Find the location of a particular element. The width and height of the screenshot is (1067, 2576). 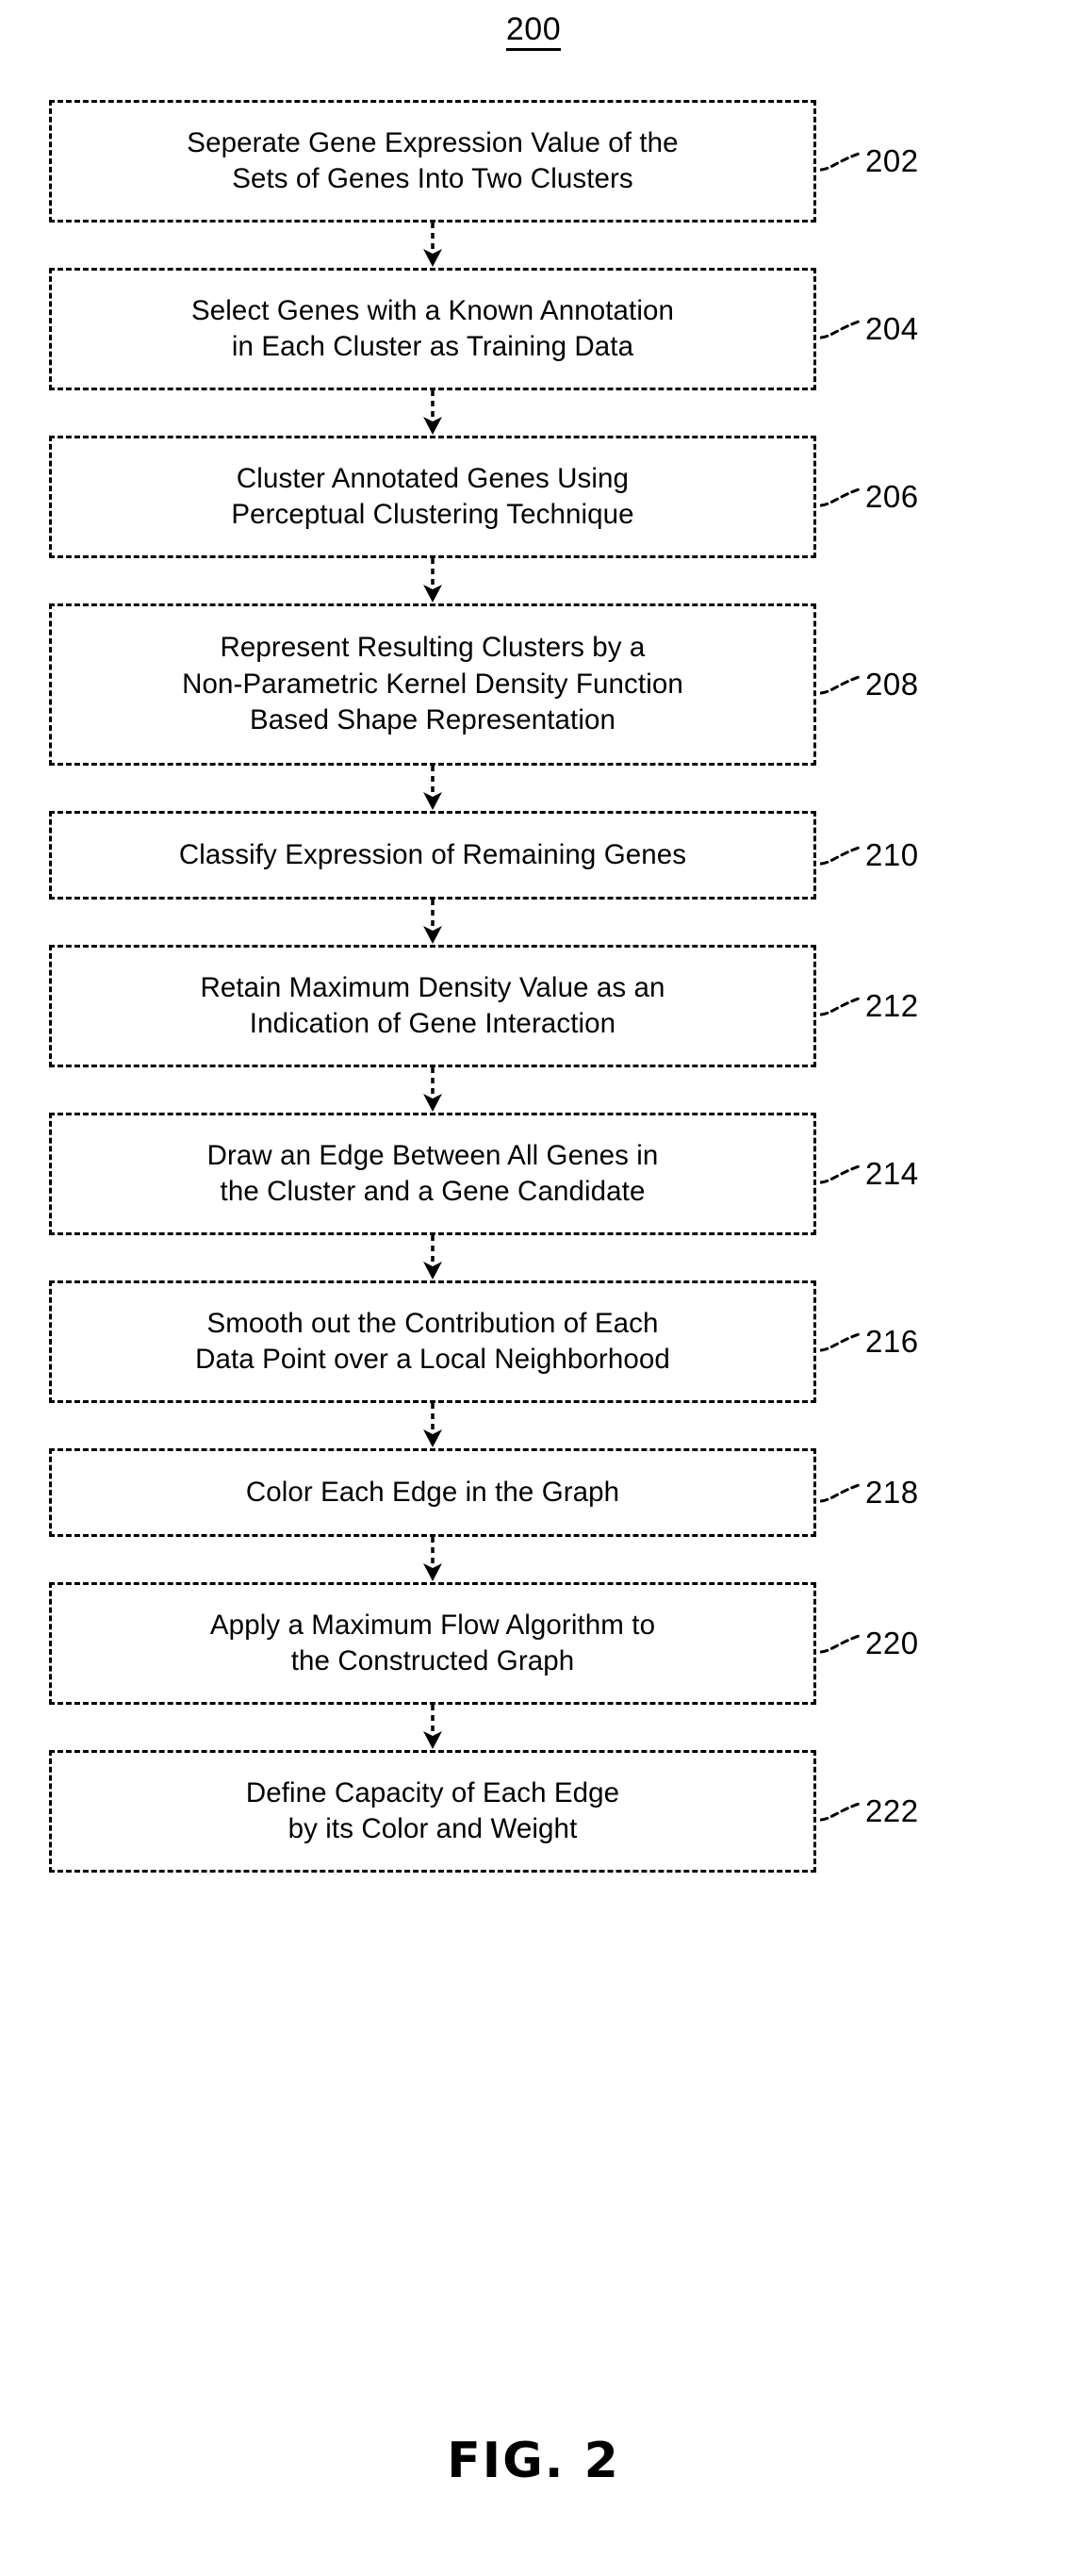

flow-step-label: Color Each Edge in the Graph is located at coordinates (432, 1492).